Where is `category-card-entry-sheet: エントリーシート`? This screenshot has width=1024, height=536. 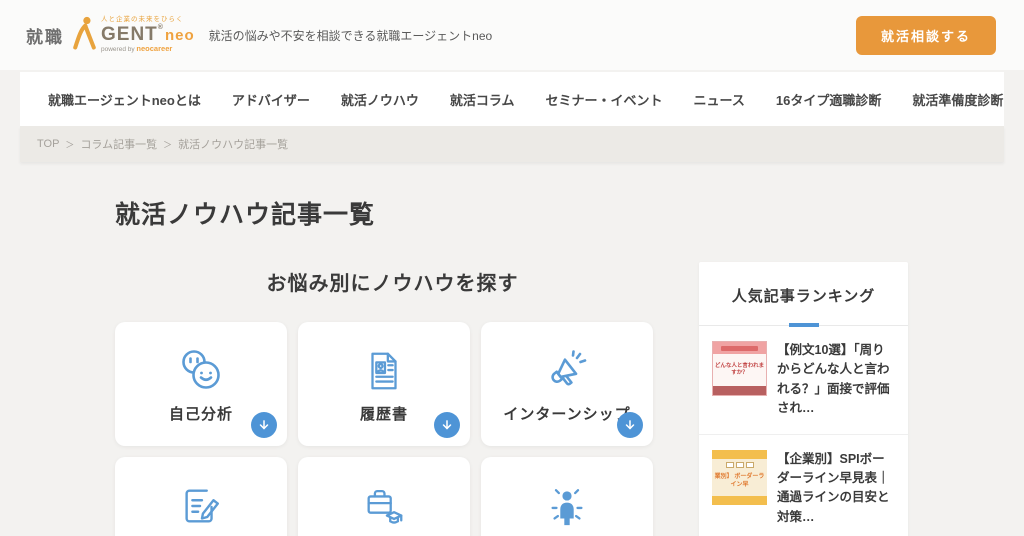
category-card-entry-sheet: エントリーシート is located at coordinates (201, 496).